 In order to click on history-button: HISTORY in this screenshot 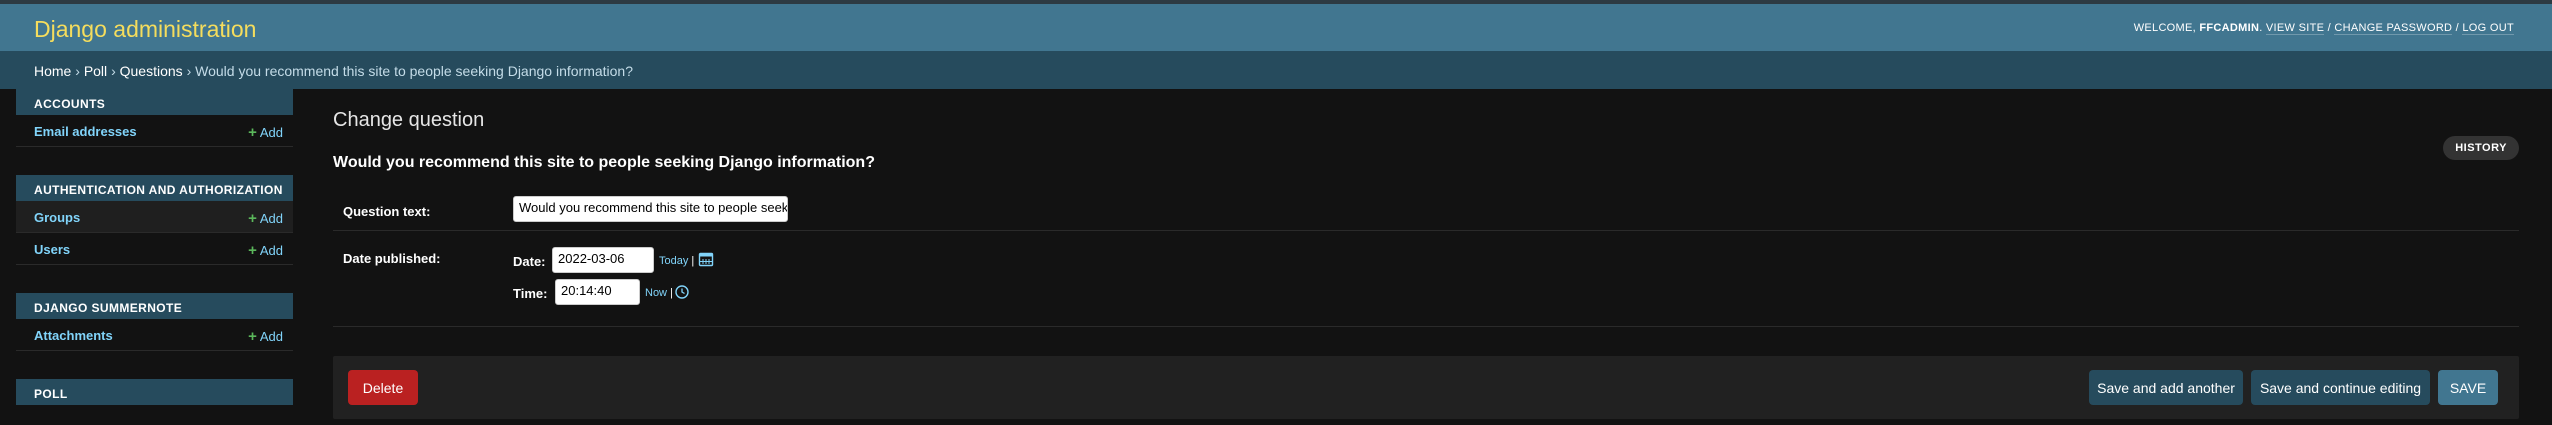, I will do `click(2481, 148)`.